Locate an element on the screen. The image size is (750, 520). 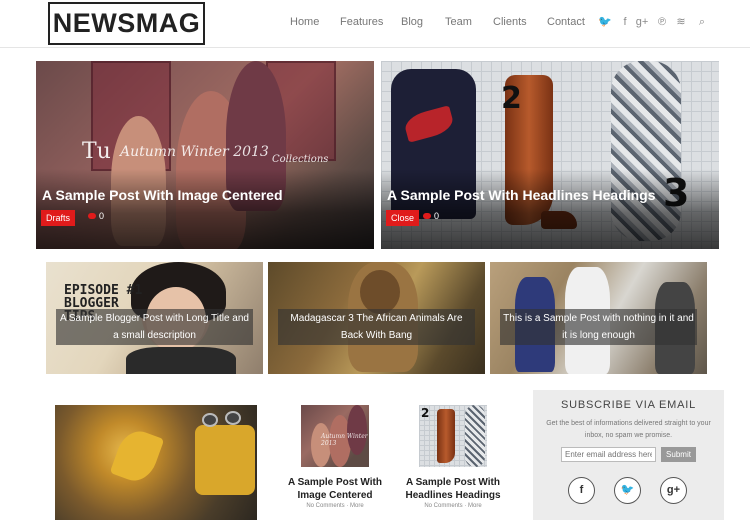
post-thumbnail-1: Autumn Winter 2013 is located at coordinates (335, 436).